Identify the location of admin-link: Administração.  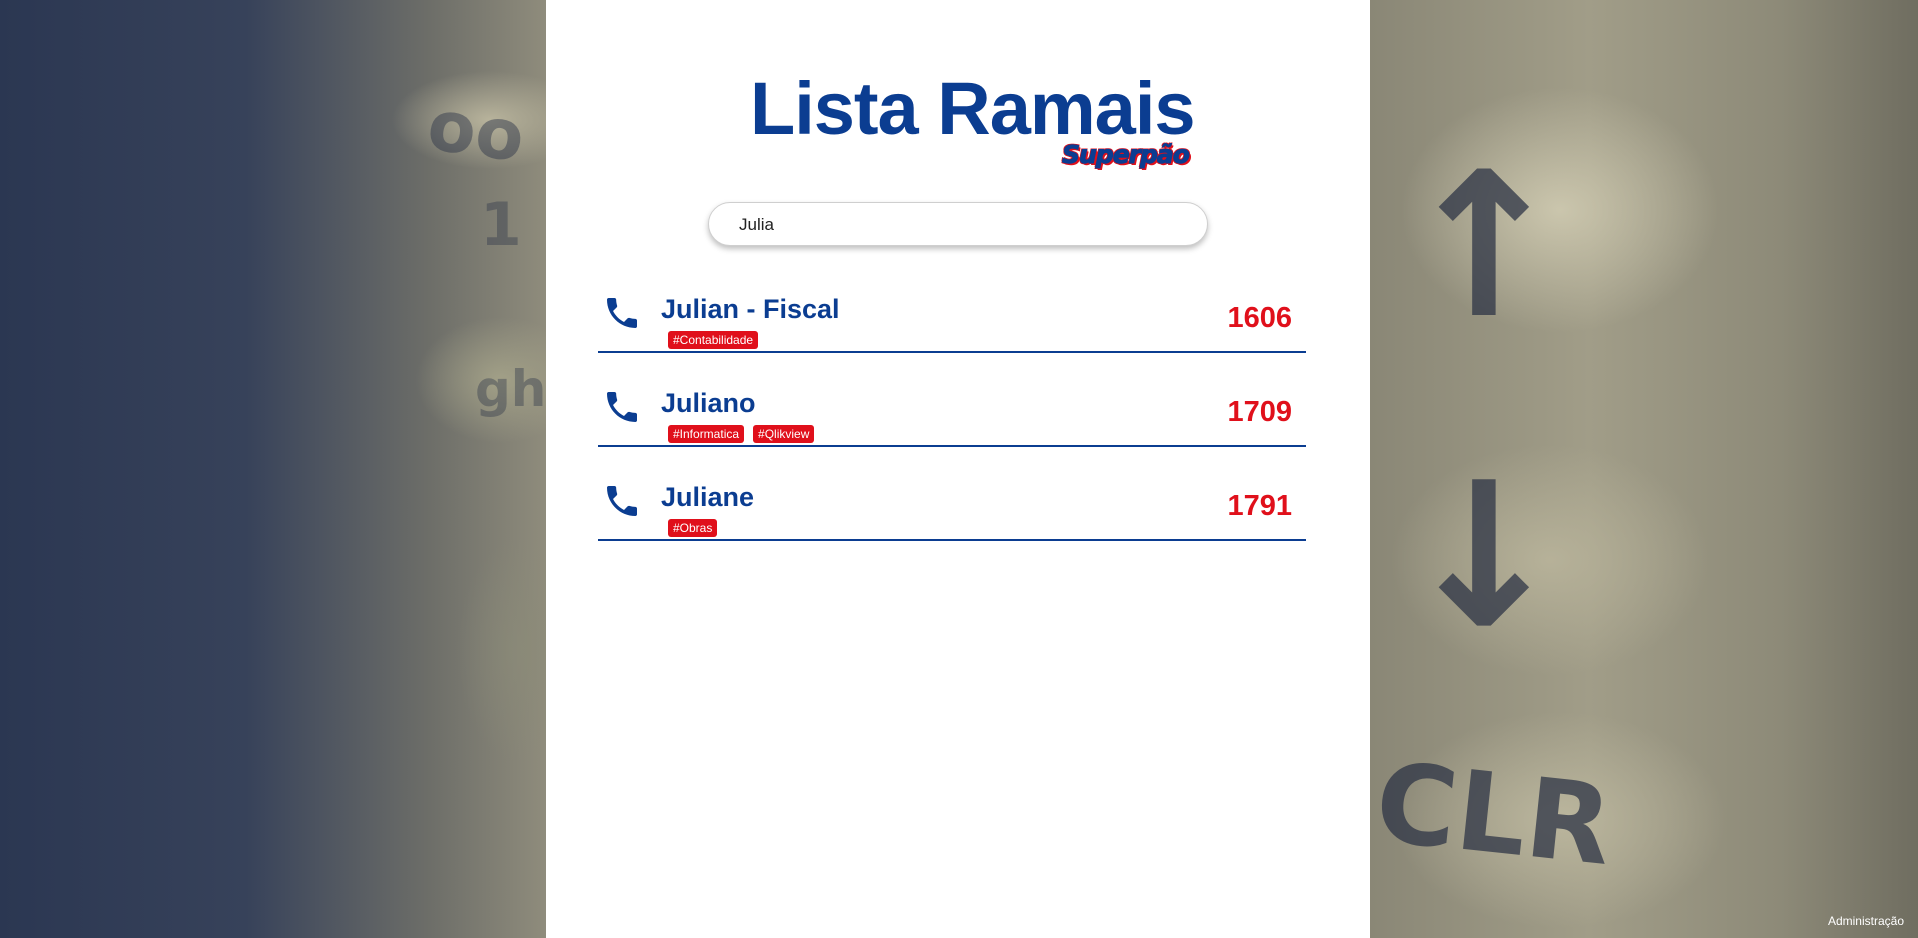
(1866, 921).